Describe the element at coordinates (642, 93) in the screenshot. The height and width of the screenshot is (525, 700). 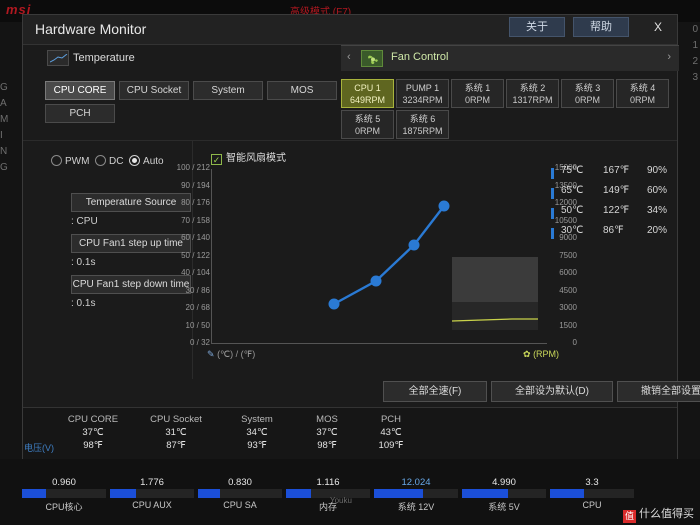
I see `fan-button-sys4: 系统 4 0RPM` at that location.